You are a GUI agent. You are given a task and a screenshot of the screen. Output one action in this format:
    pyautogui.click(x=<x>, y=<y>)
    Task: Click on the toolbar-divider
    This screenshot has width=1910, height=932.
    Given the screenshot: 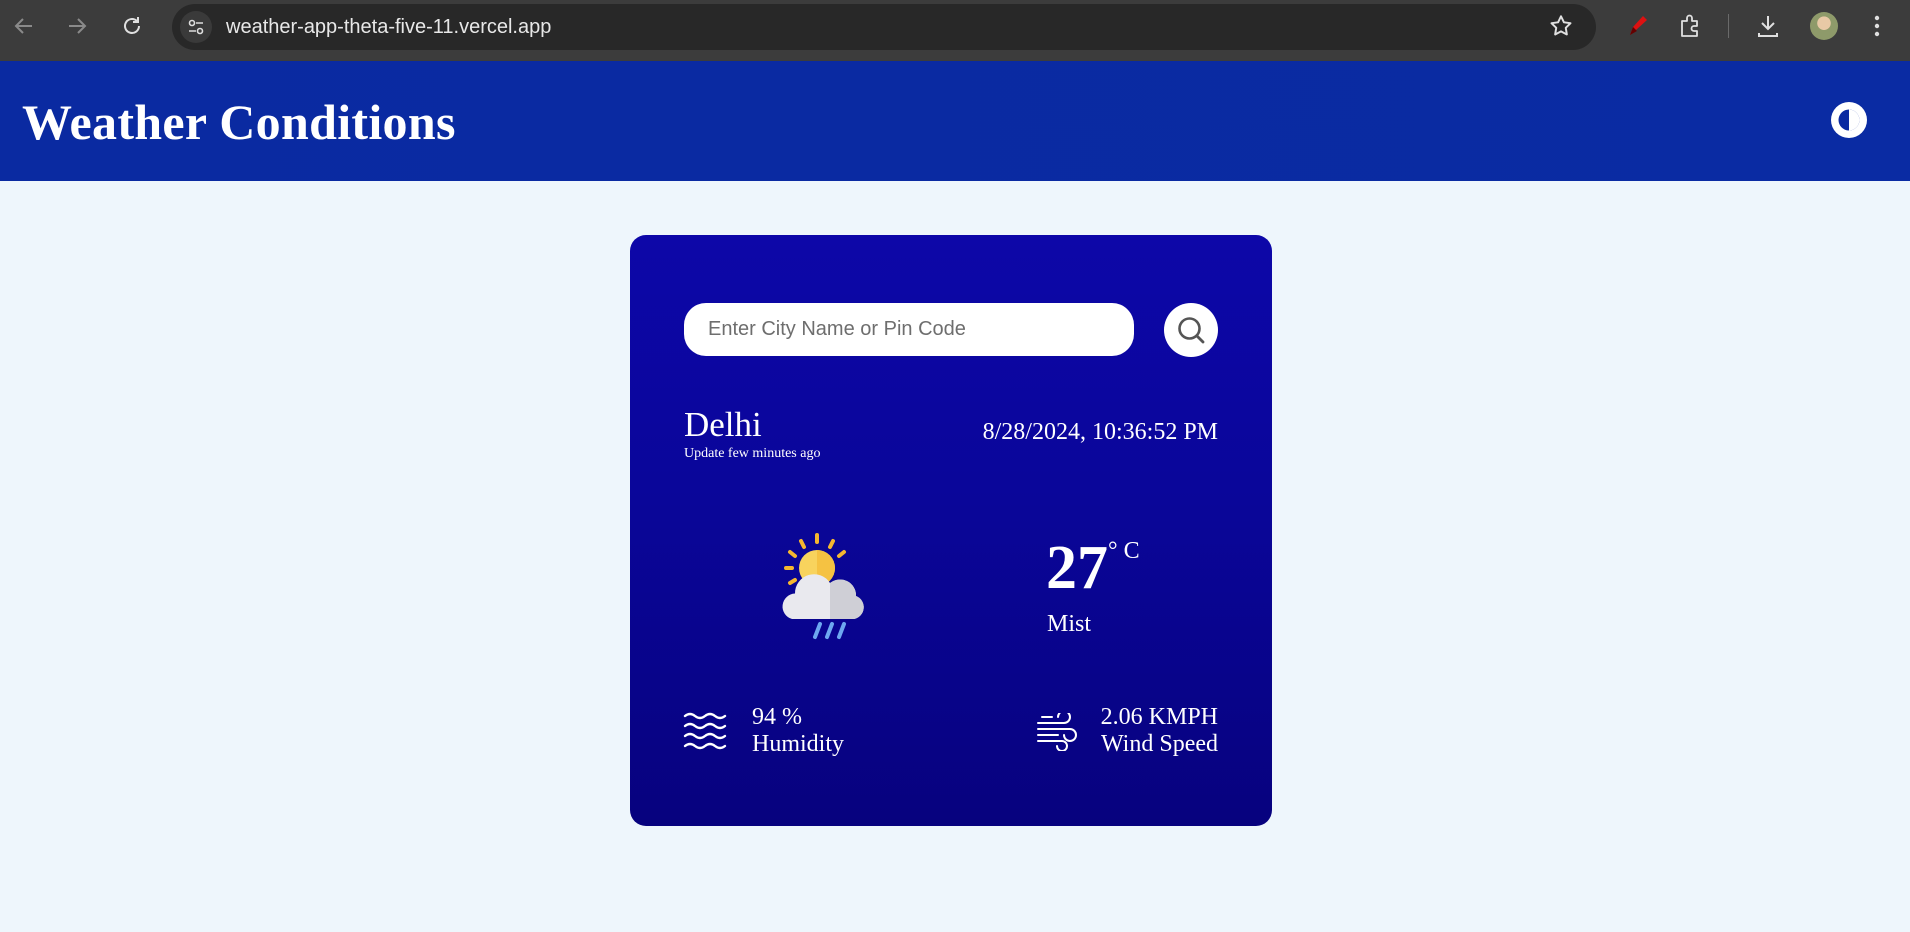 What is the action you would take?
    pyautogui.click(x=1728, y=26)
    